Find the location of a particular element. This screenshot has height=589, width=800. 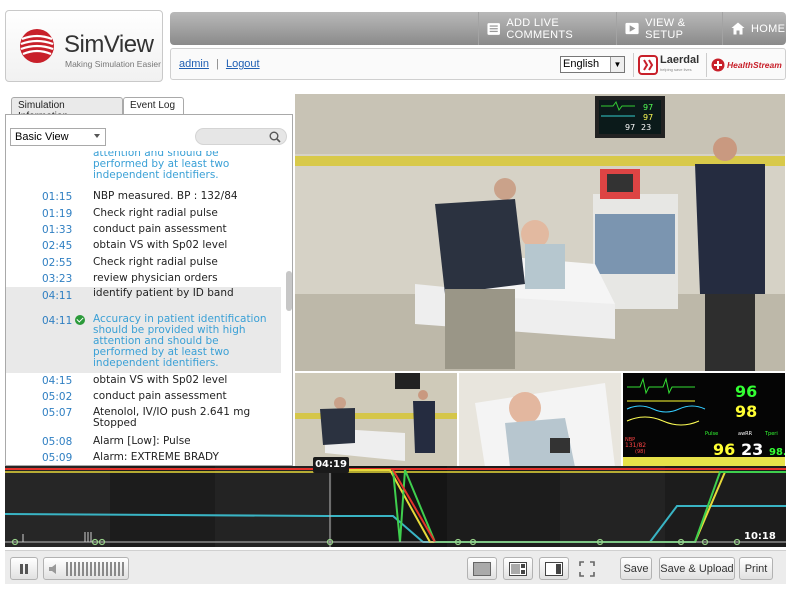

event-row: 01:19 Check right radial pulse is located at coordinates (143, 214).